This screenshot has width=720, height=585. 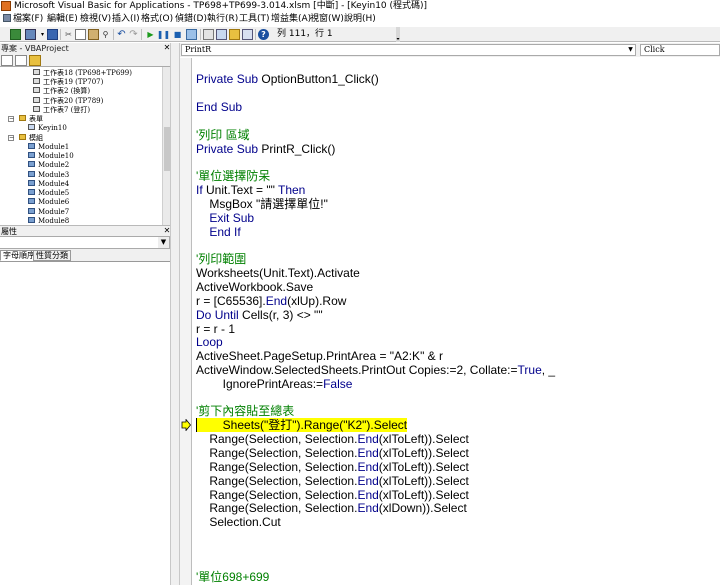 I want to click on tree-folder: − 表單, so click(x=25, y=119).